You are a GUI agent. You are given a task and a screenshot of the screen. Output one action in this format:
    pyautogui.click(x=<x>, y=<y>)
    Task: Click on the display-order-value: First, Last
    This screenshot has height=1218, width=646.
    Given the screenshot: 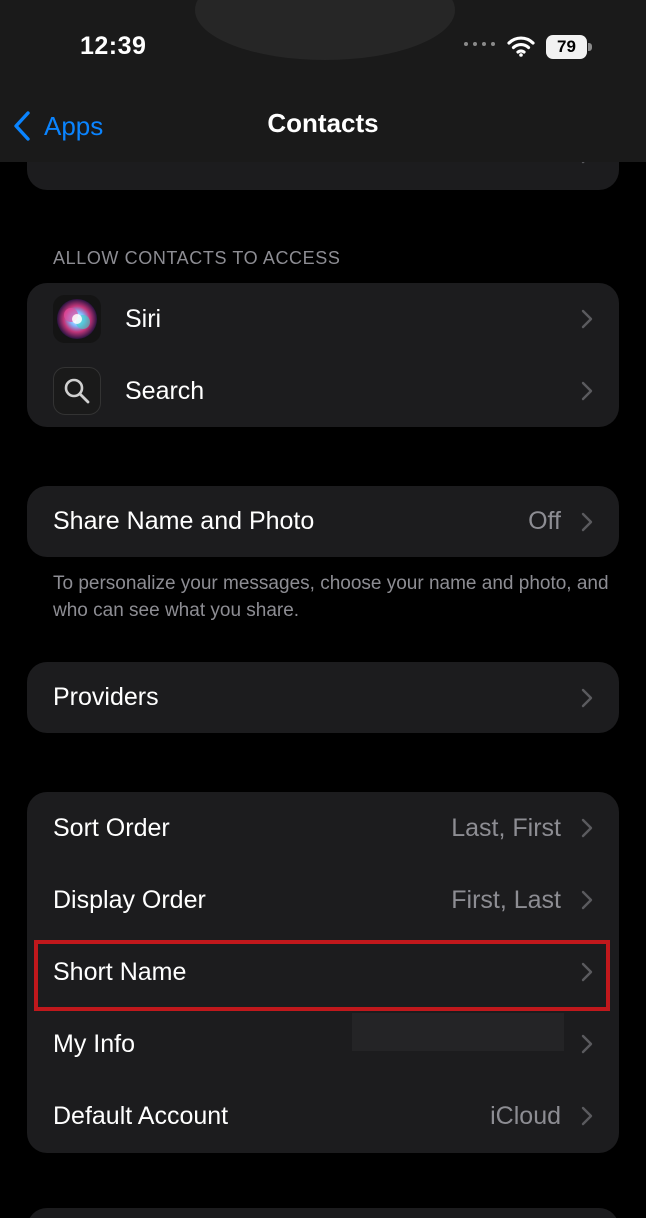 What is the action you would take?
    pyautogui.click(x=506, y=899)
    